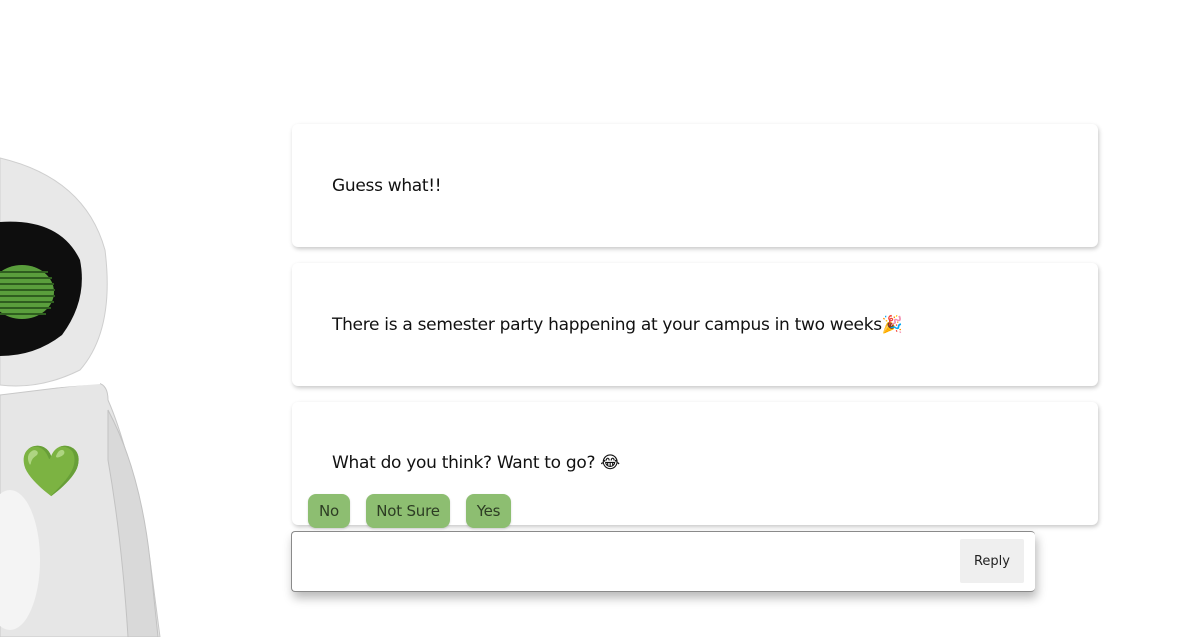  What do you see at coordinates (80, 397) in the screenshot?
I see `robot-avatar` at bounding box center [80, 397].